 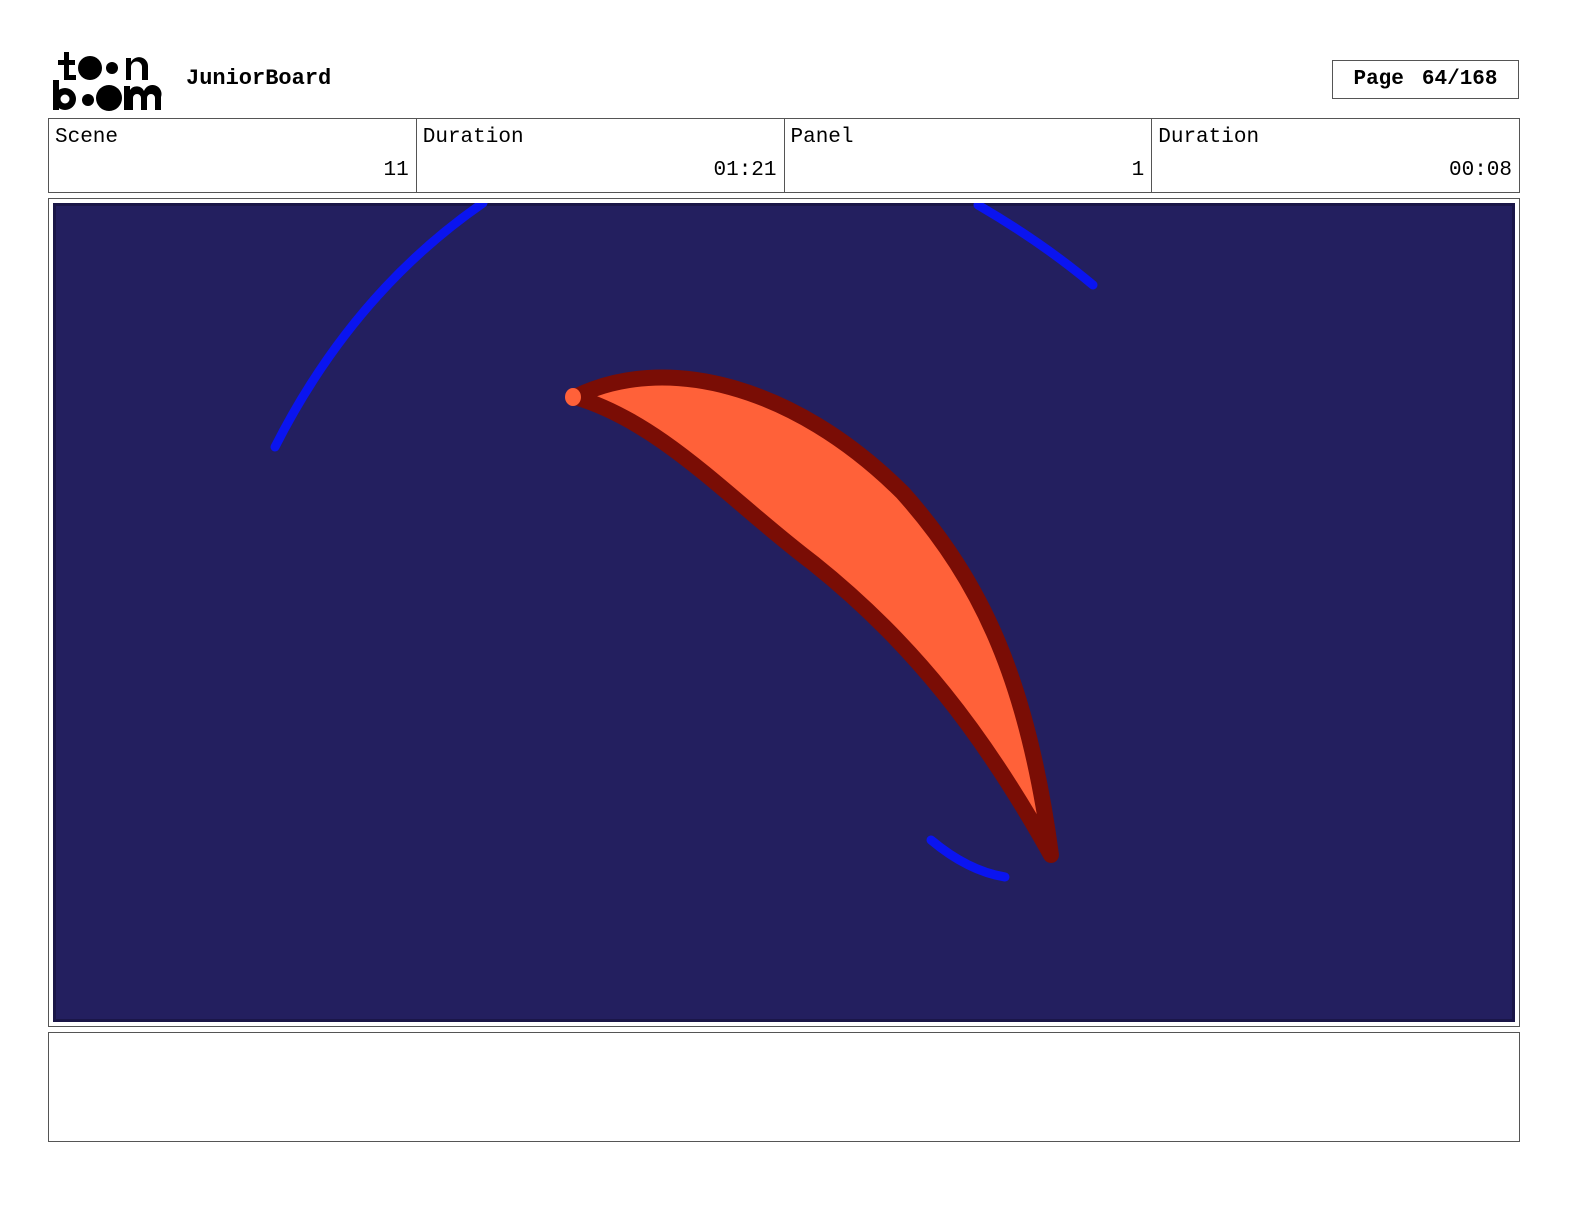 What do you see at coordinates (1480, 170) in the screenshot?
I see `panel-duration-value: 00:08` at bounding box center [1480, 170].